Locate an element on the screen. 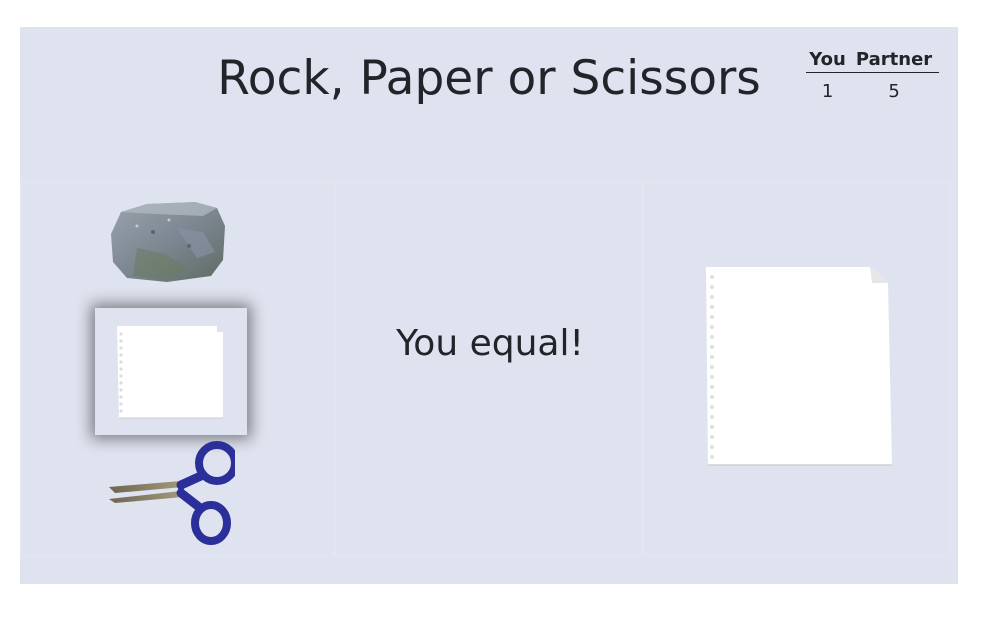  rock-choice-button is located at coordinates (168, 242).